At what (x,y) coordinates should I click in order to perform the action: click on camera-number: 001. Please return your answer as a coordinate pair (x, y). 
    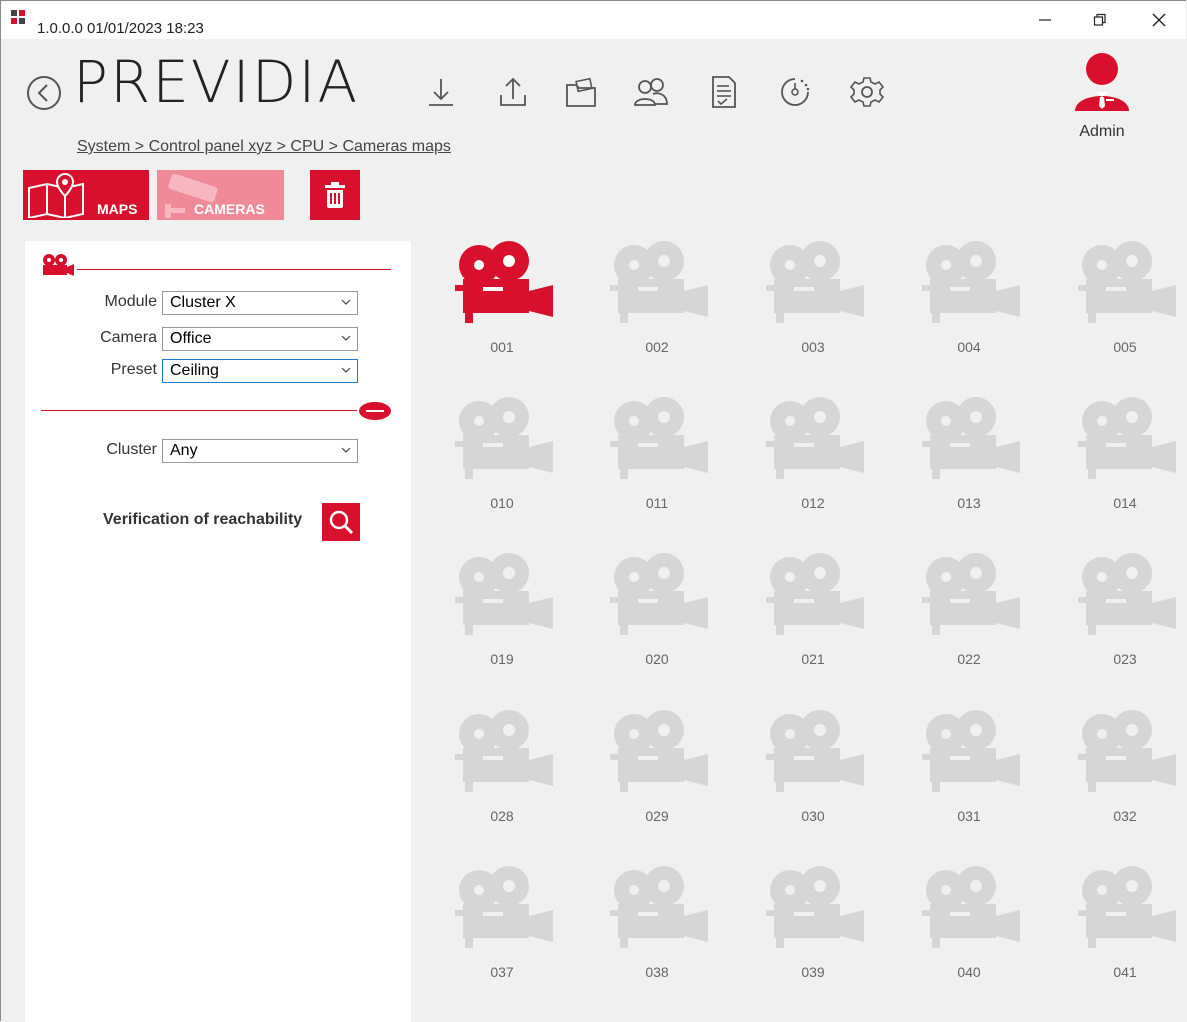
    Looking at the image, I should click on (502, 347).